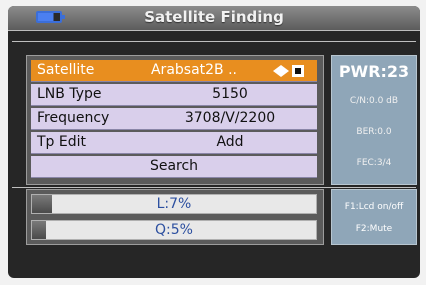 The image size is (426, 285). Describe the element at coordinates (175, 217) in the screenshot. I see `signal-bars: L:7% Q:5%` at that location.